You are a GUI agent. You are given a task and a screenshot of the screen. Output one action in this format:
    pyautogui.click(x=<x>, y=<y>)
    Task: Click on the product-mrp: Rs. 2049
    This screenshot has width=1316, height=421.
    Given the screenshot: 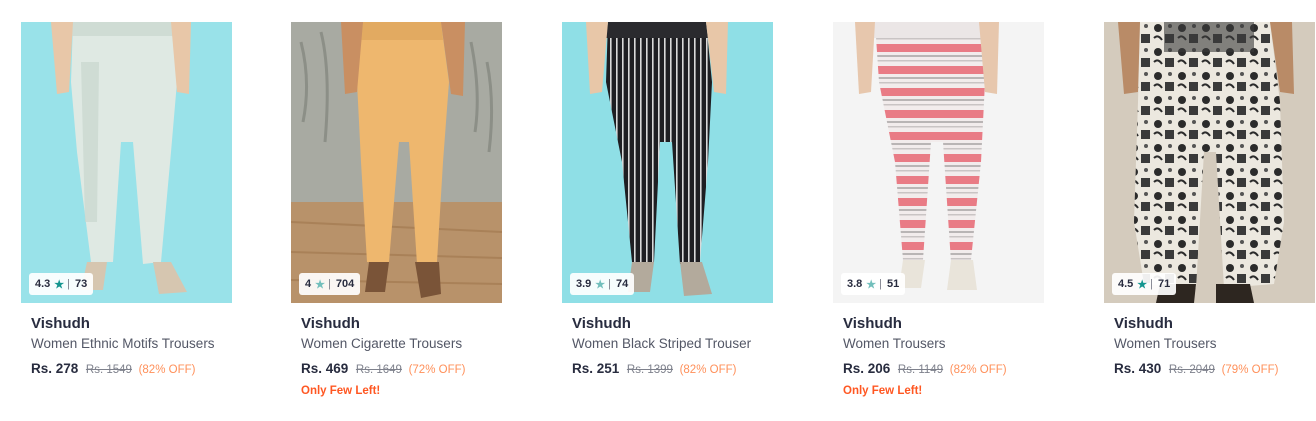 What is the action you would take?
    pyautogui.click(x=1191, y=370)
    